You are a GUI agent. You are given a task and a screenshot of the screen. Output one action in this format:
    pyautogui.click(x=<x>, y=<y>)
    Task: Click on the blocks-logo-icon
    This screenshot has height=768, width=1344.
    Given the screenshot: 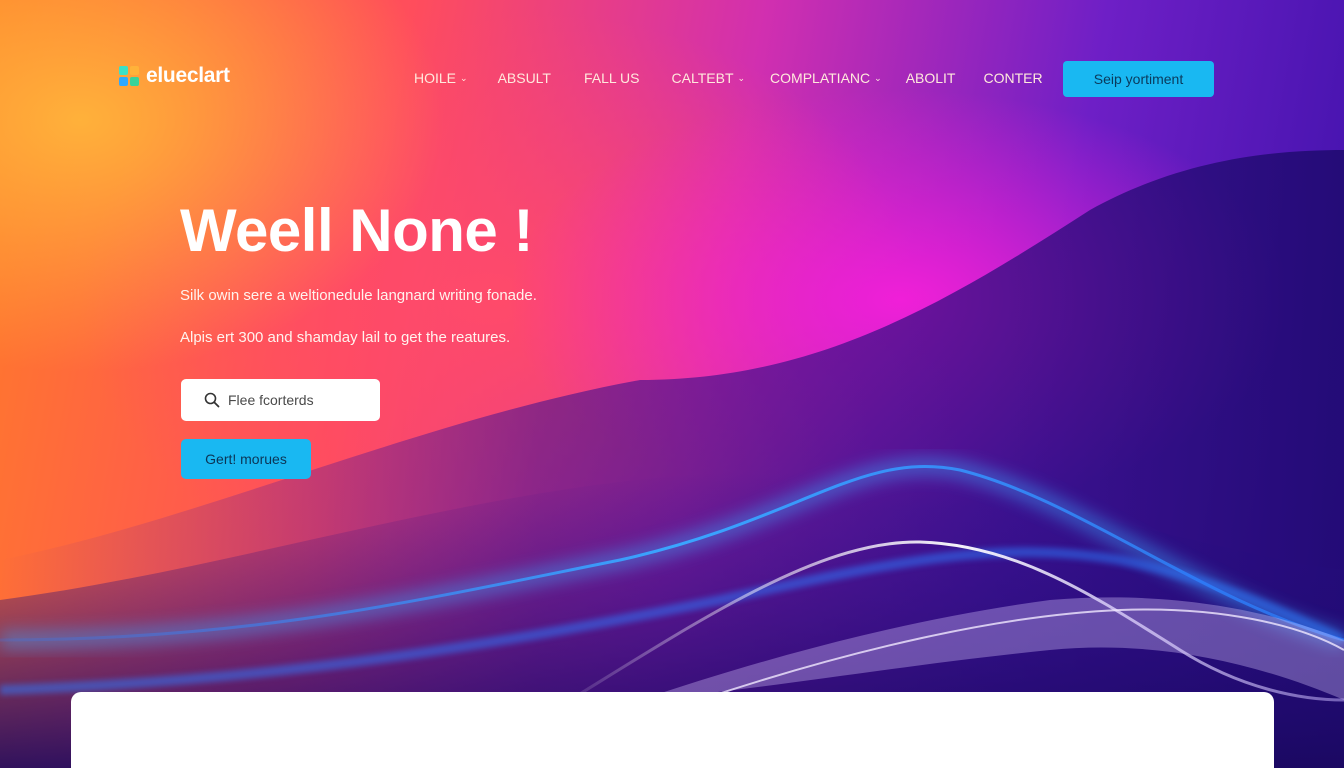 What is the action you would take?
    pyautogui.click(x=129, y=76)
    